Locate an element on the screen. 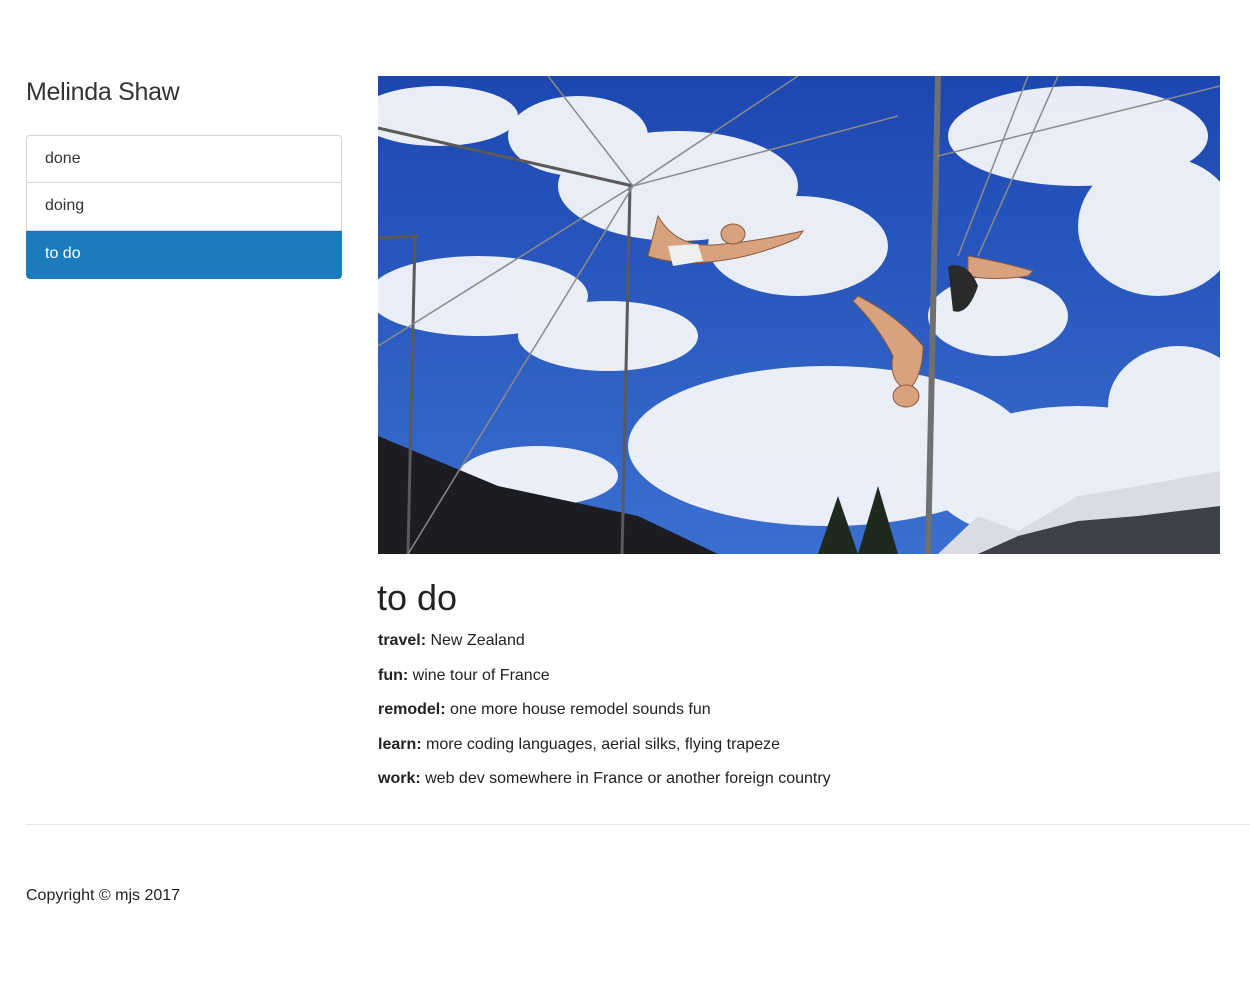  item-label: travel: is located at coordinates (402, 640).